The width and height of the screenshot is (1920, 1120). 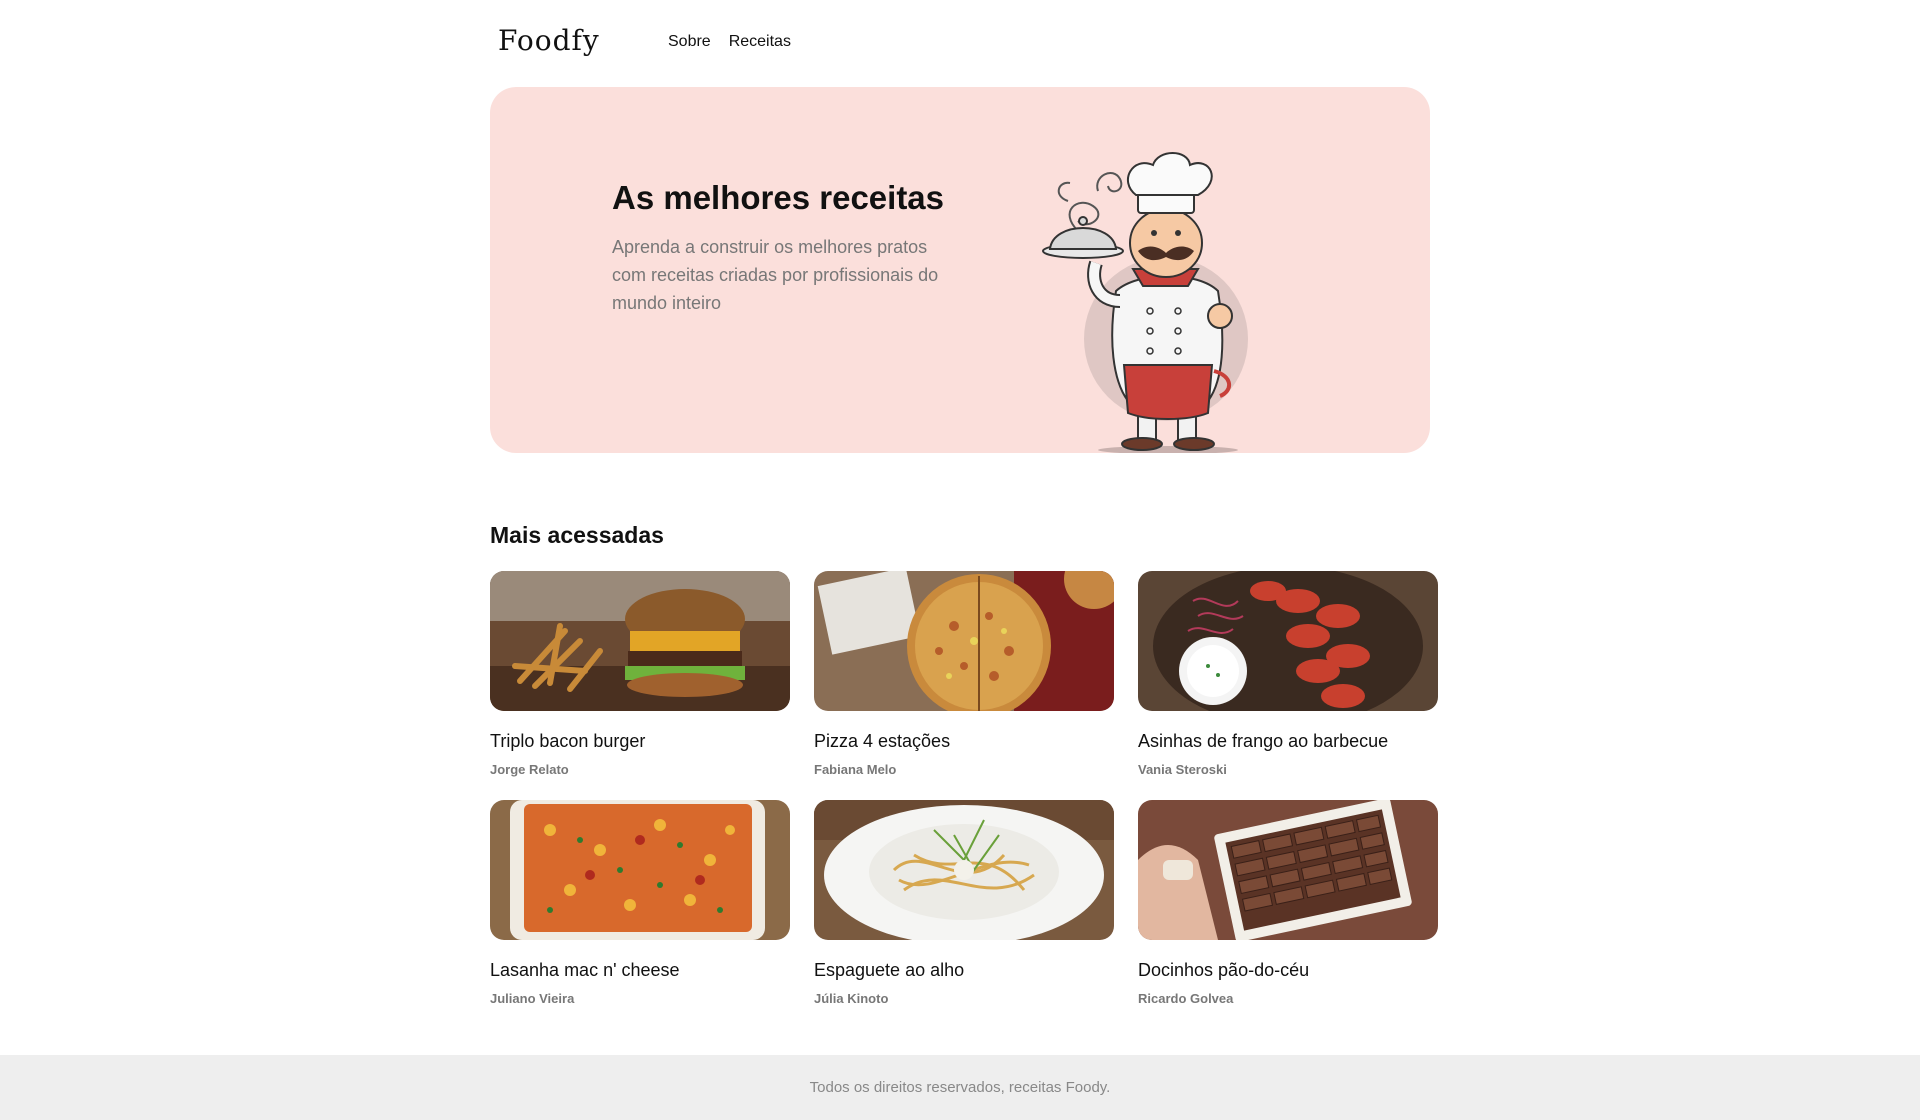 What do you see at coordinates (964, 870) in the screenshot?
I see `recipe-image-spaghetti` at bounding box center [964, 870].